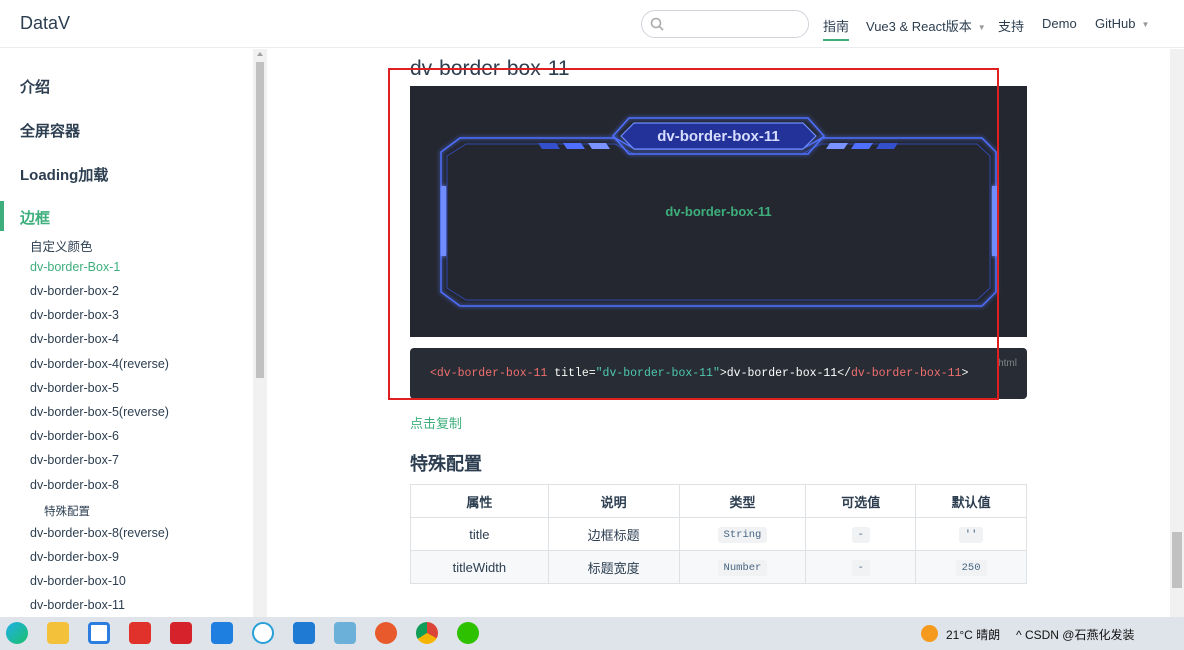 The image size is (1184, 650). Describe the element at coordinates (1011, 25) in the screenshot. I see `nav-support: 支持` at that location.